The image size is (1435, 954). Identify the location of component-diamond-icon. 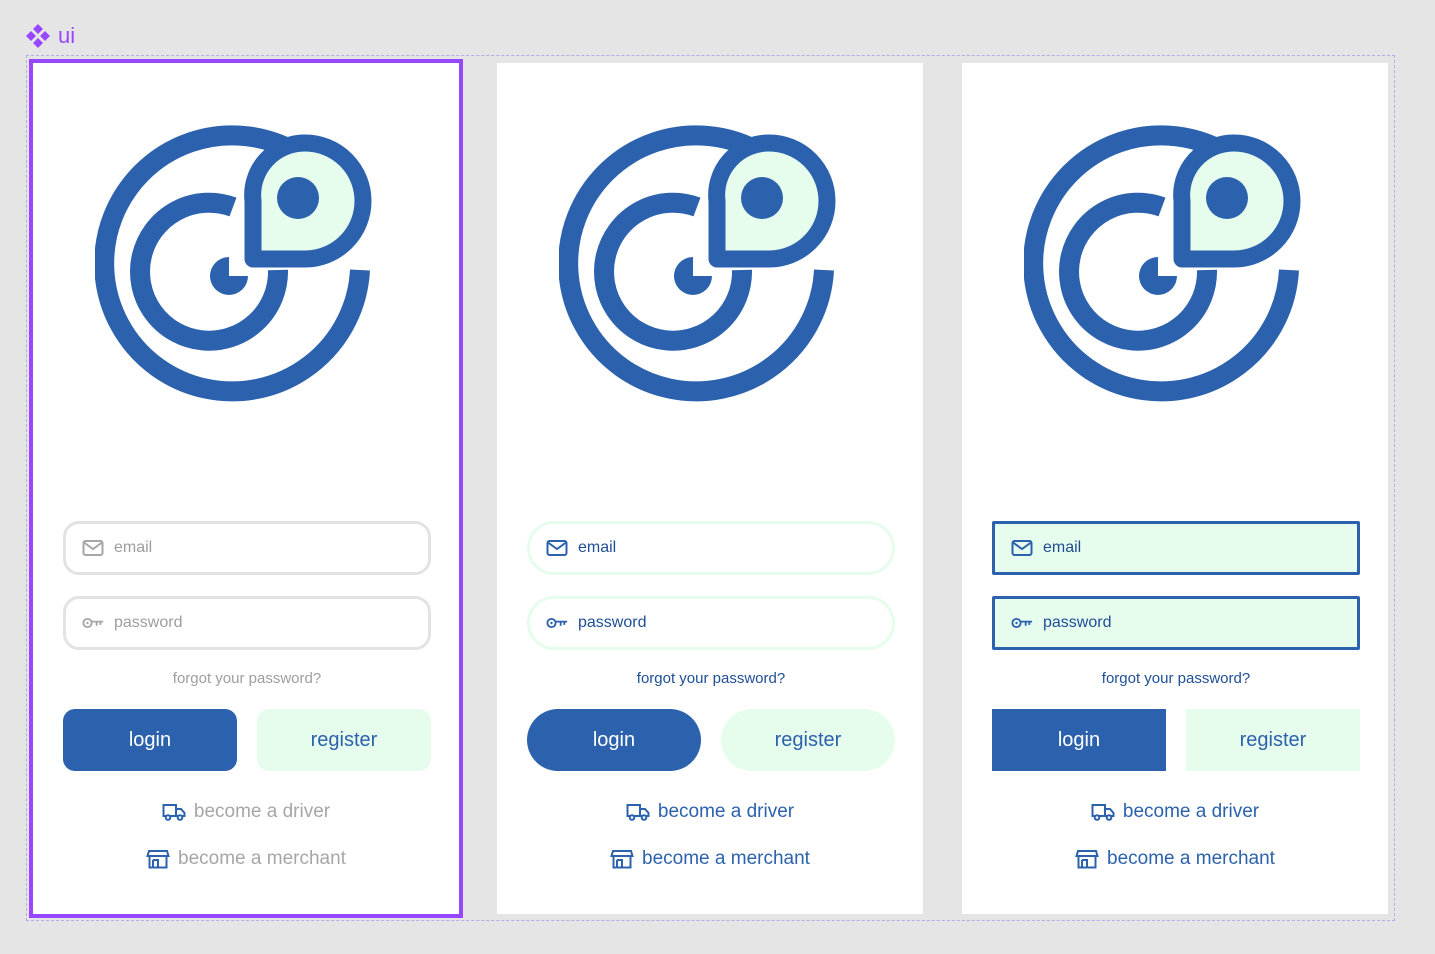
(38, 36).